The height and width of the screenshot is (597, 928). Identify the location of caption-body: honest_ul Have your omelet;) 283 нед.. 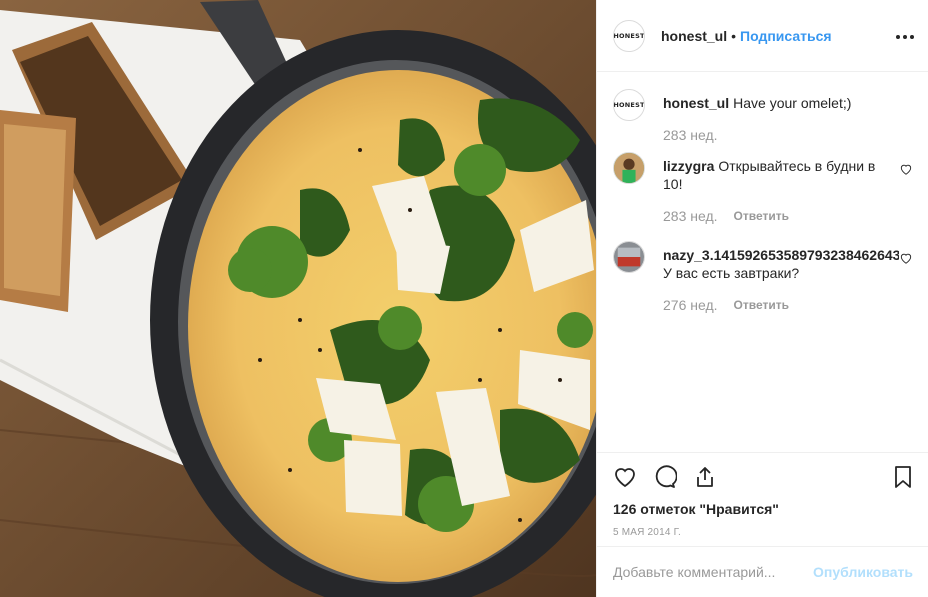
(788, 116).